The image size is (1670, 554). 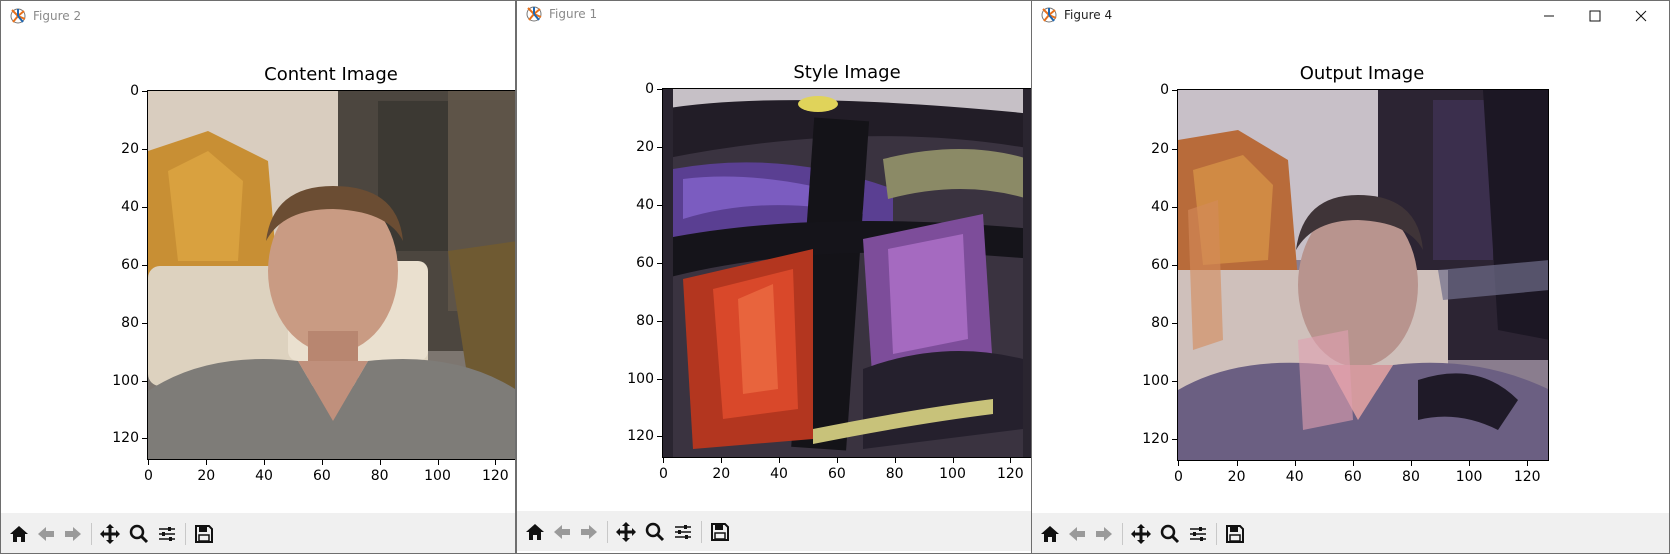 What do you see at coordinates (331, 275) in the screenshot?
I see `content-image` at bounding box center [331, 275].